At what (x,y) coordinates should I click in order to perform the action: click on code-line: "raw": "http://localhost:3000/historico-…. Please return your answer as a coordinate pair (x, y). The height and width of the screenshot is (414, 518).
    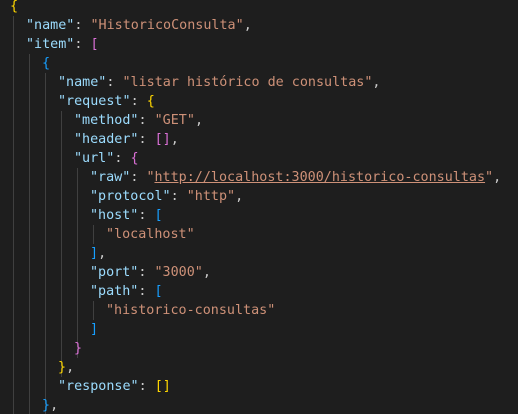
    Looking at the image, I should click on (295, 177).